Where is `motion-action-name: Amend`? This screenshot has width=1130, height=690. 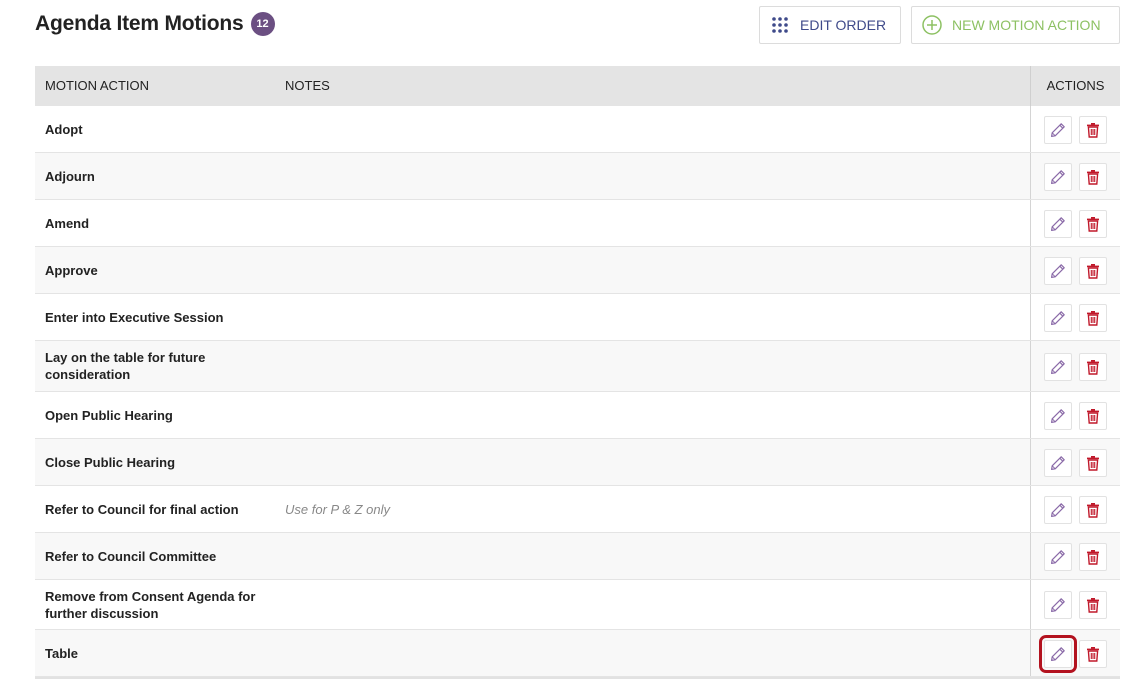 motion-action-name: Amend is located at coordinates (67, 223).